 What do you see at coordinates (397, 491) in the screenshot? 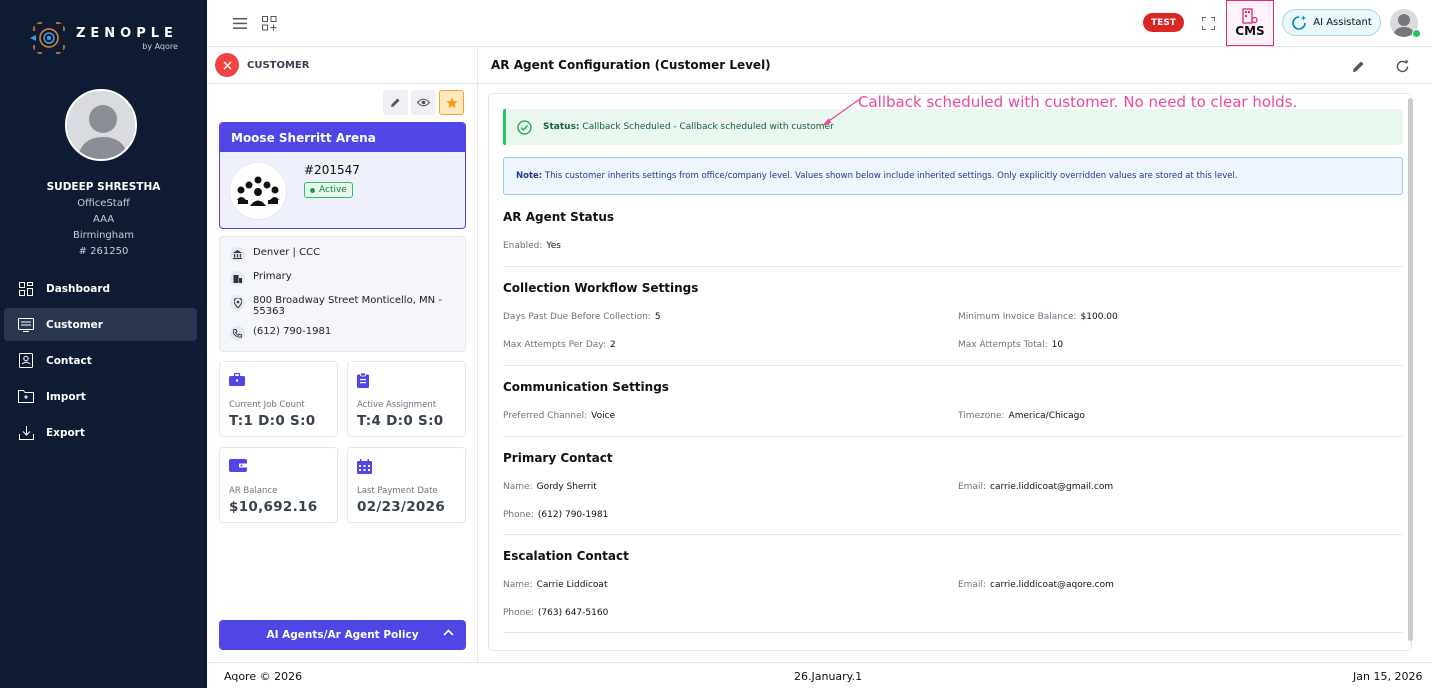
I see `stat-label: Last Payment Date` at bounding box center [397, 491].